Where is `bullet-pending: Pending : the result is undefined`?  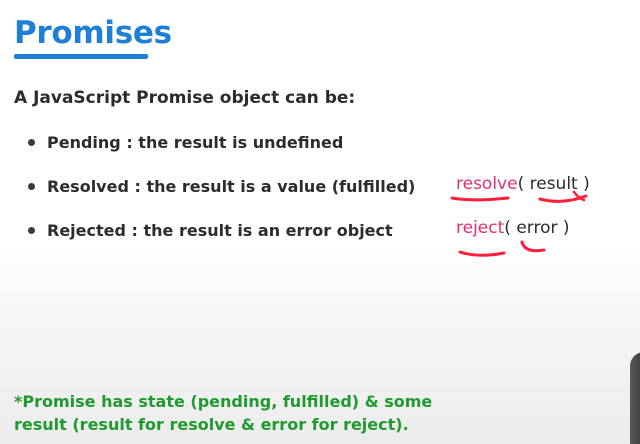 bullet-pending: Pending : the result is undefined is located at coordinates (185, 142).